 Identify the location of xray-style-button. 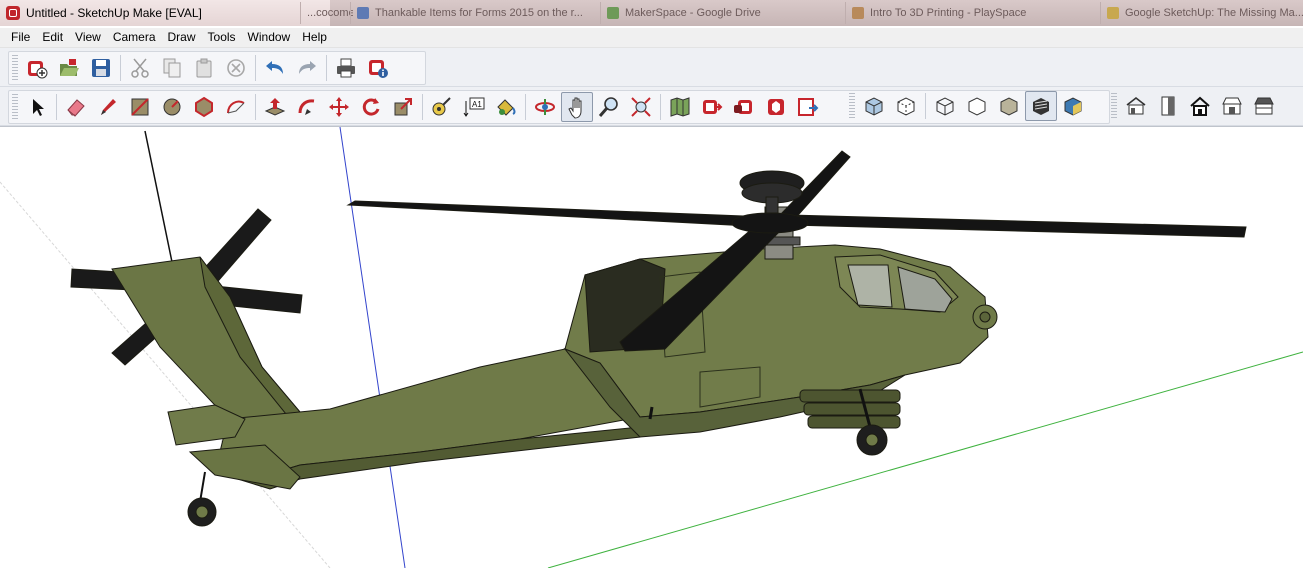
(874, 106).